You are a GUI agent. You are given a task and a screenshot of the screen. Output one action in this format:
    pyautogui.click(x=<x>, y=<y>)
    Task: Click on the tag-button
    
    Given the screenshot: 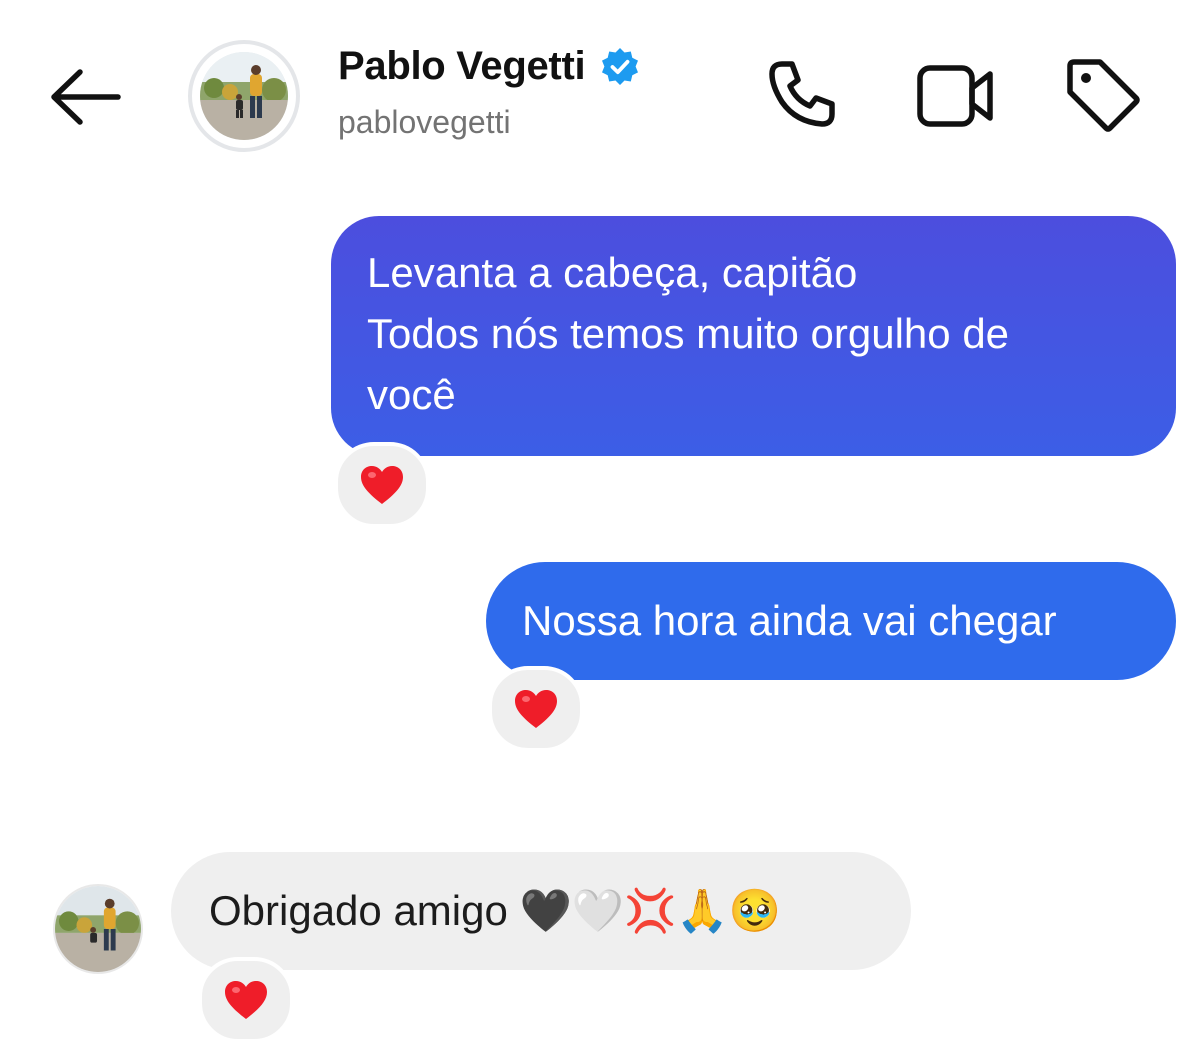 What is the action you would take?
    pyautogui.click(x=1102, y=94)
    